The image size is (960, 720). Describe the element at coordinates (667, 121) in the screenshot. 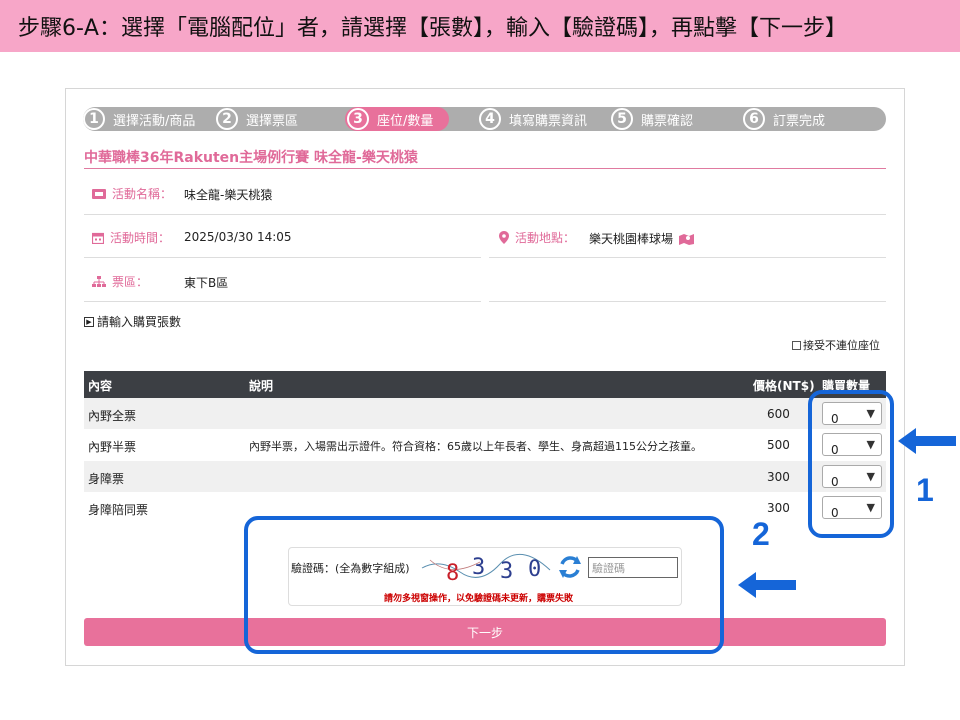

I see `step-label: 購票確認` at that location.